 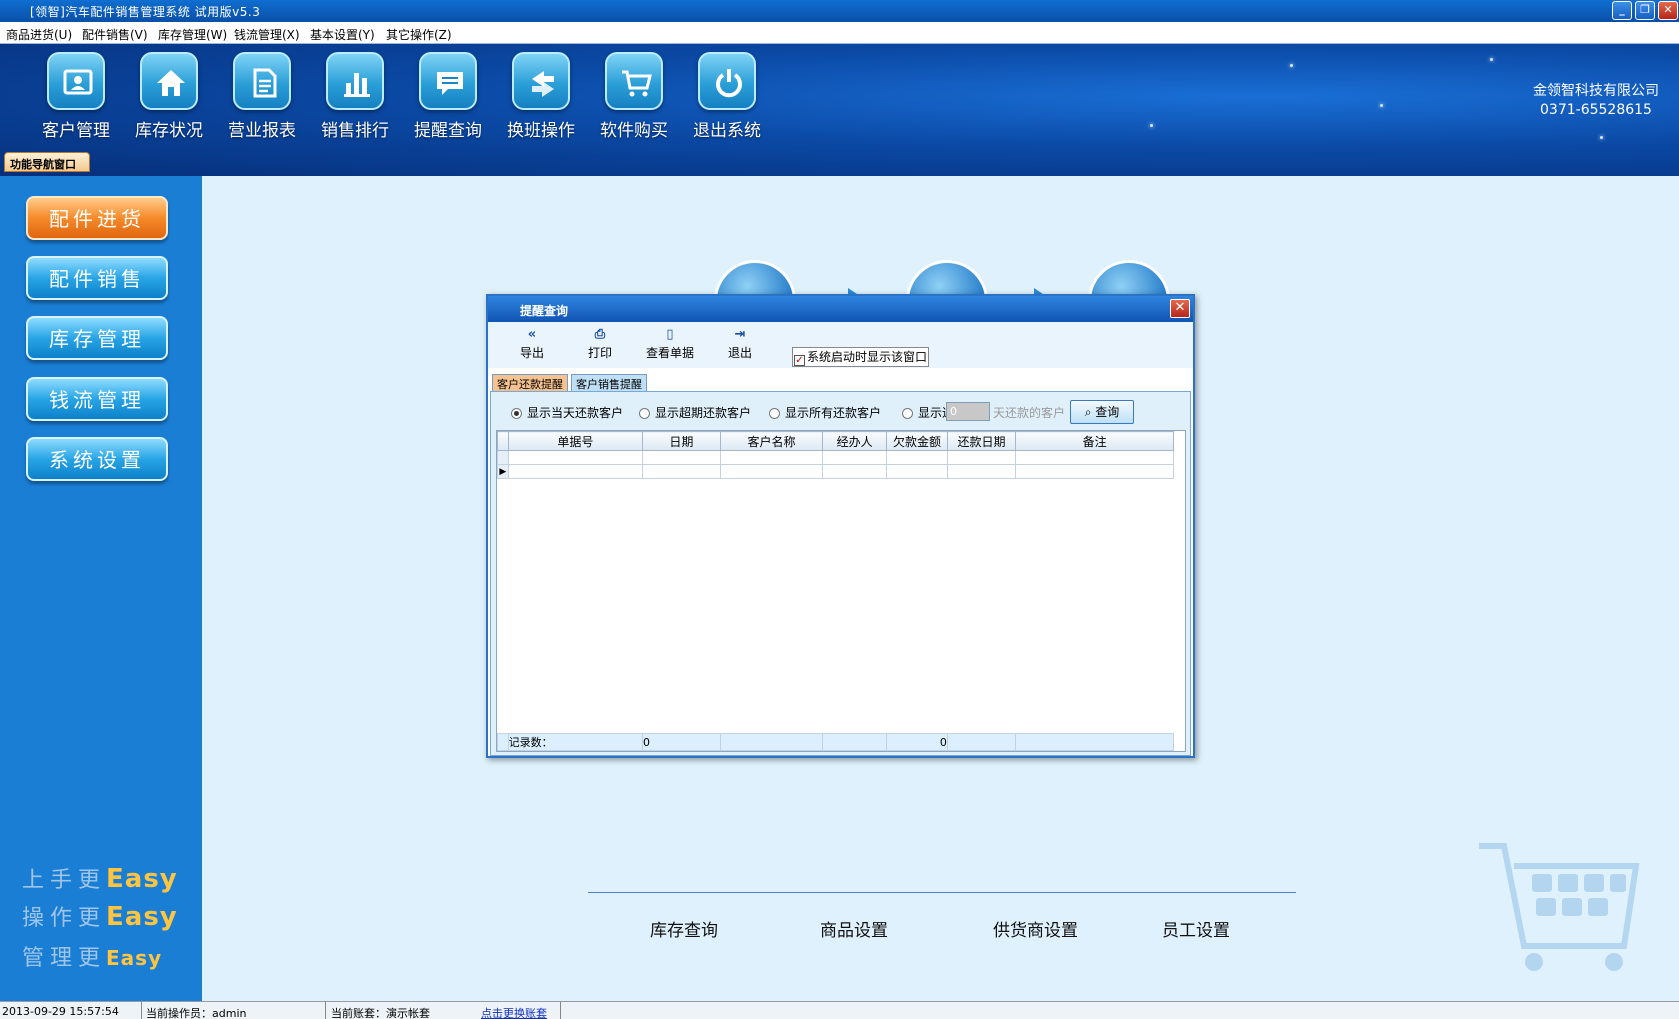 What do you see at coordinates (355, 97) in the screenshot?
I see `toolbar-sales-ranking: 销售排行` at bounding box center [355, 97].